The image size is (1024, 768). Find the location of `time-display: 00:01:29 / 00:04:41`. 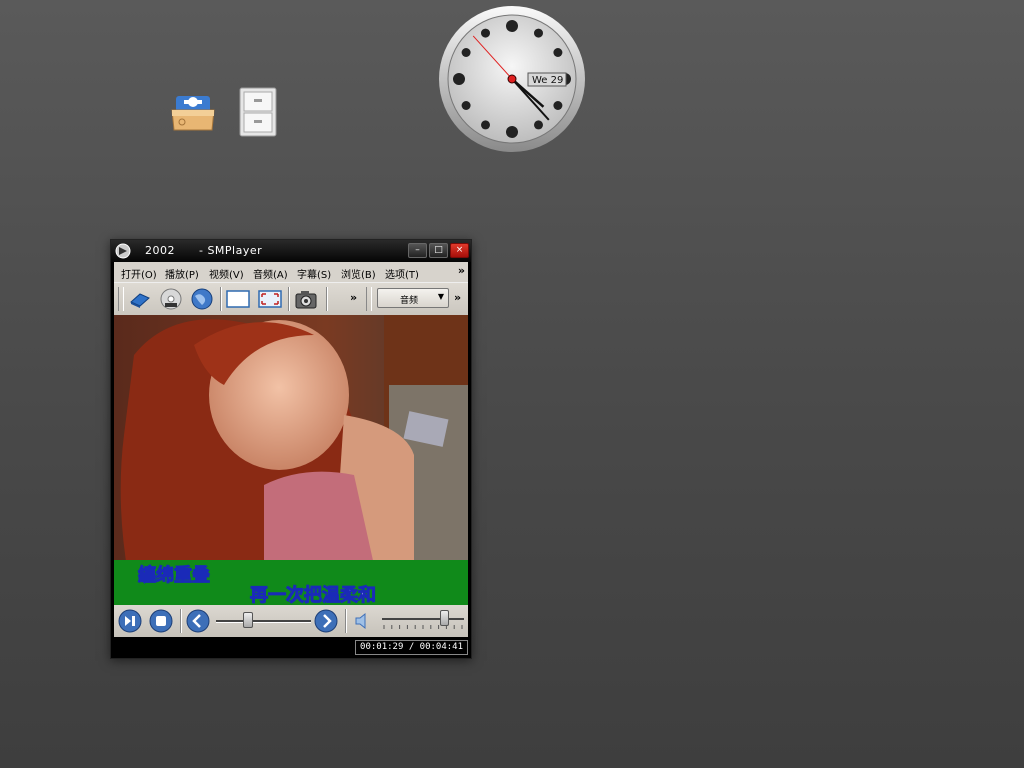

time-display: 00:01:29 / 00:04:41 is located at coordinates (411, 647).